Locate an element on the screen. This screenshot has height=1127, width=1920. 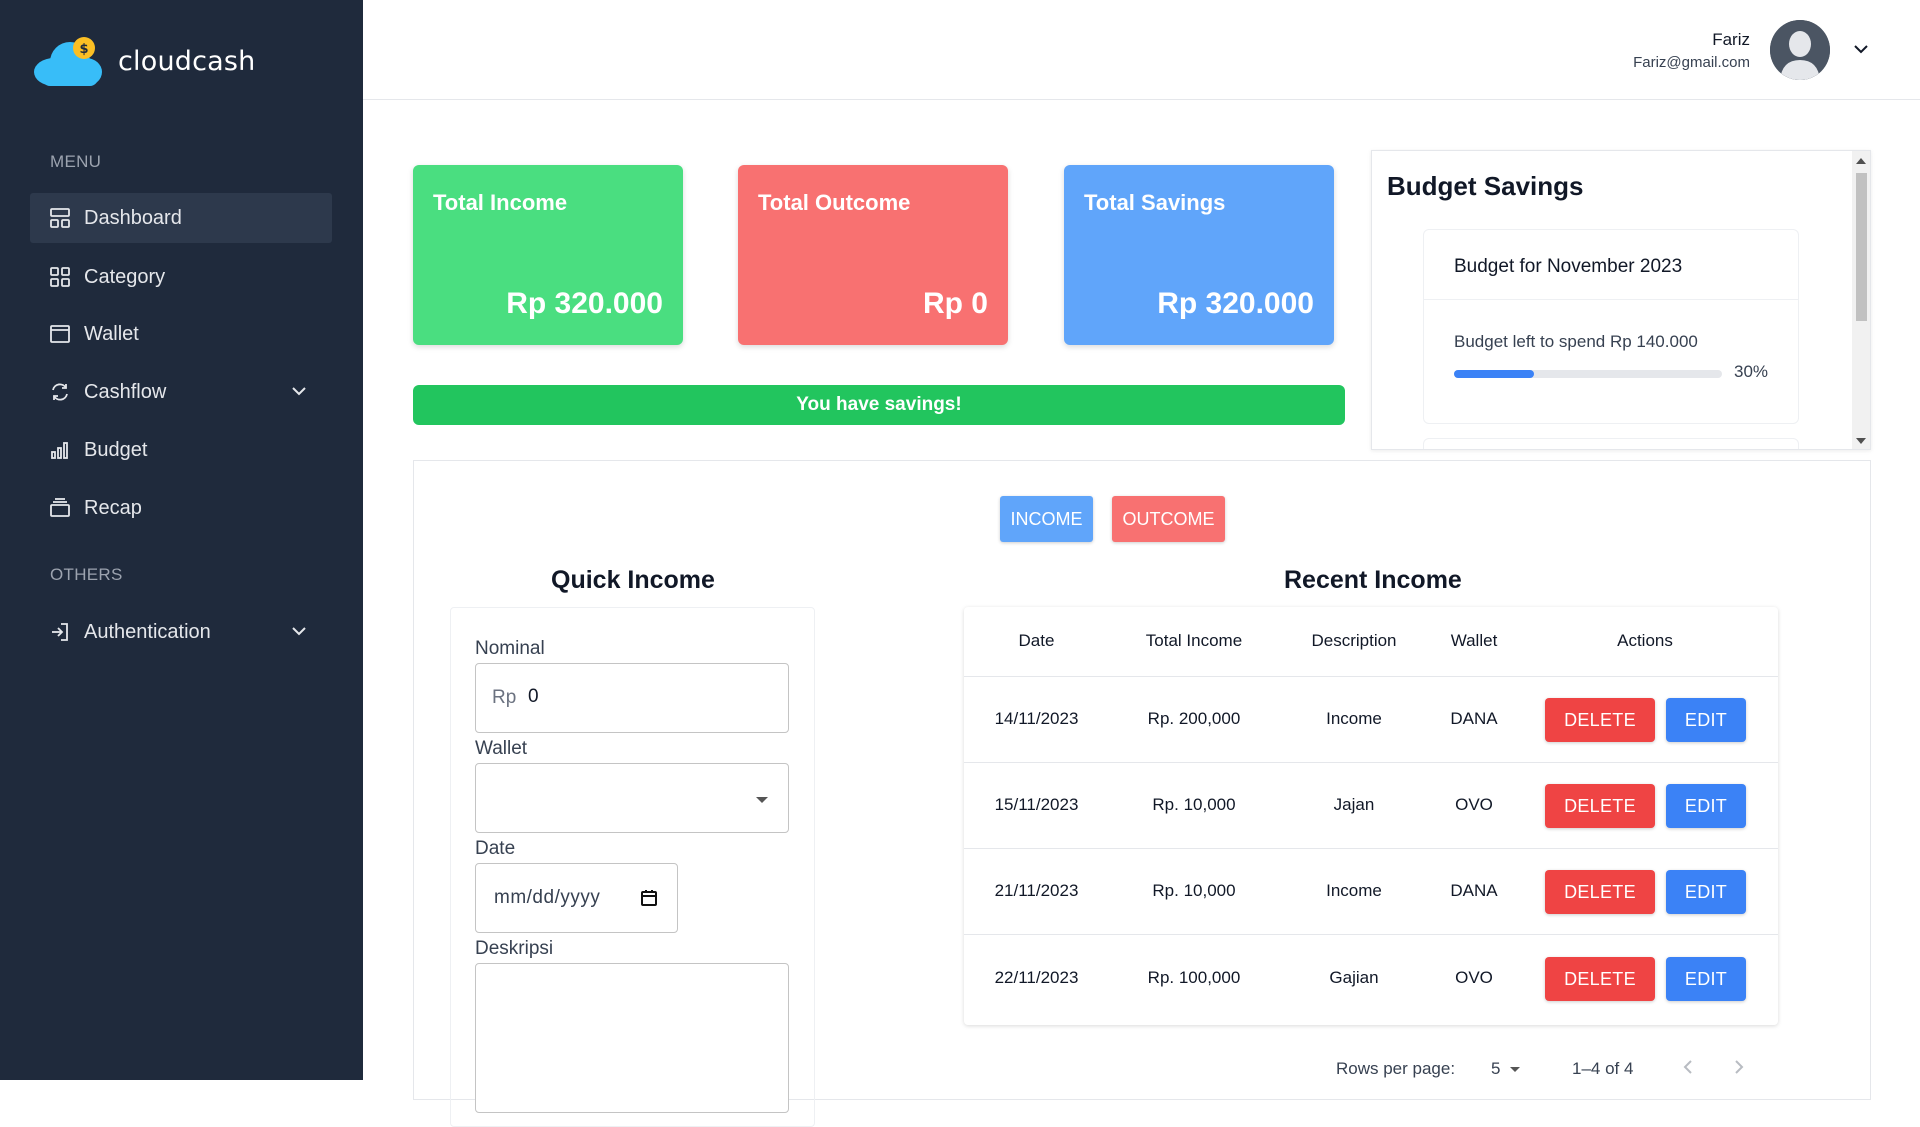
nominal-value: 0 is located at coordinates (533, 696).